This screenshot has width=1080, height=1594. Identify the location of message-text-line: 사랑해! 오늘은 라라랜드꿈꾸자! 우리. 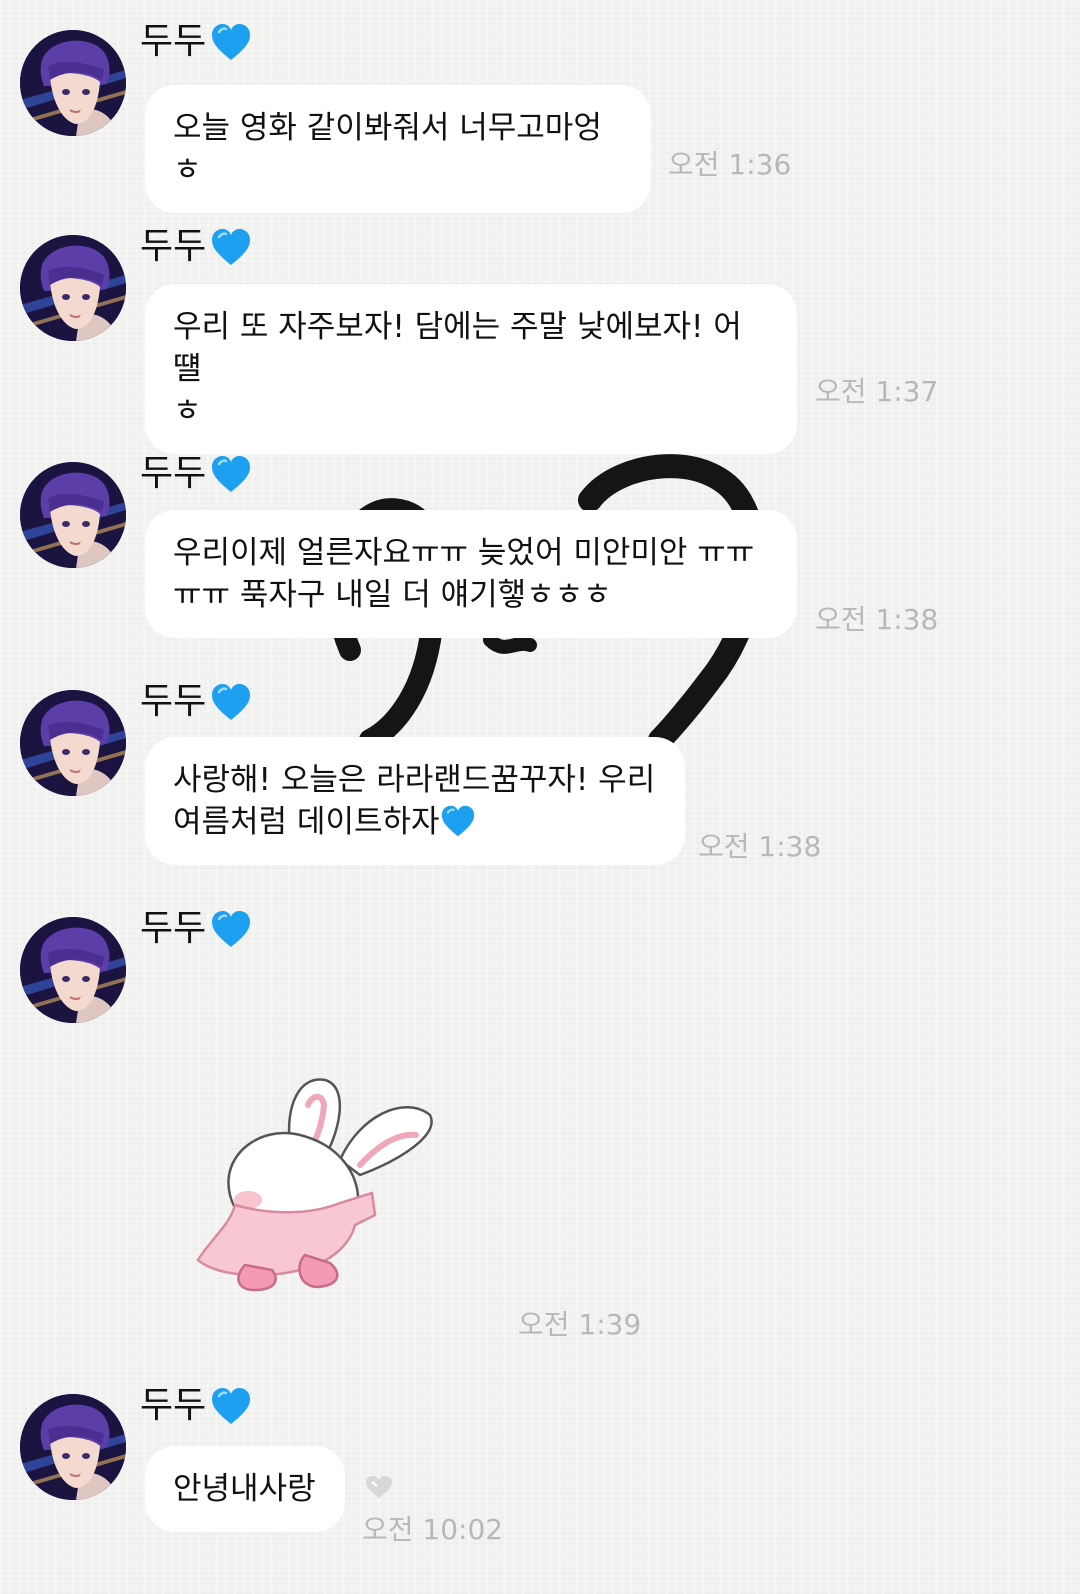
(414, 780).